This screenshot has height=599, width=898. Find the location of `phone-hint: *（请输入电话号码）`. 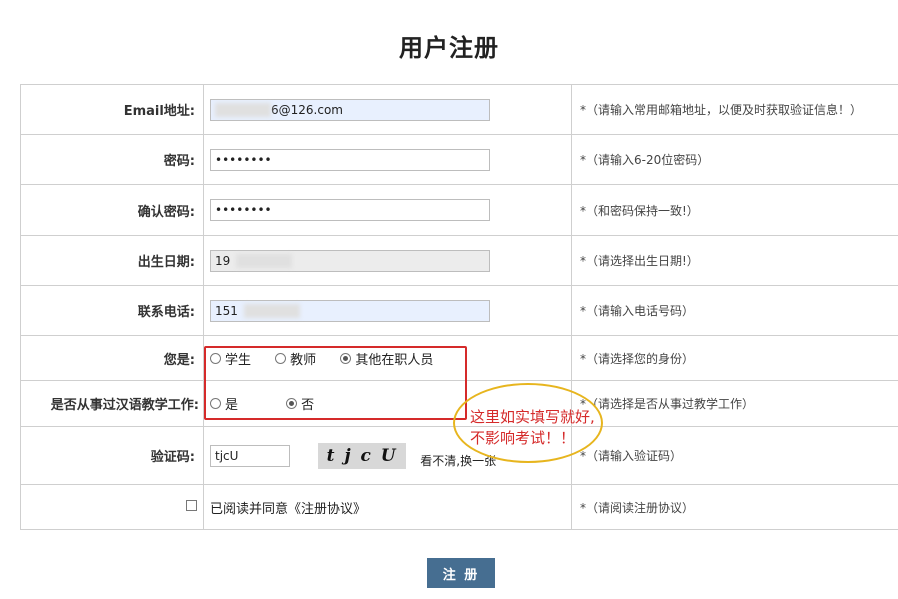

phone-hint: *（请输入电话号码） is located at coordinates (734, 310).